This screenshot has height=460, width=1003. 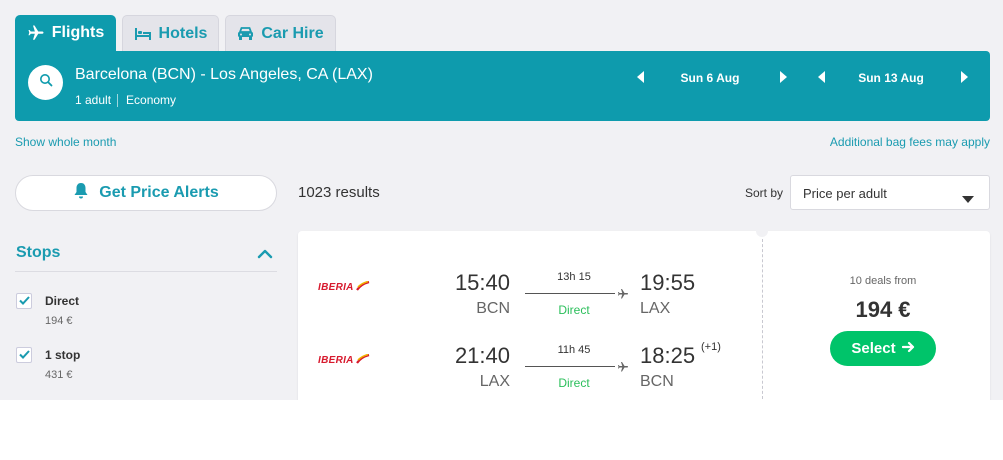 What do you see at coordinates (151, 100) in the screenshot?
I see `cabin-text: Economy` at bounding box center [151, 100].